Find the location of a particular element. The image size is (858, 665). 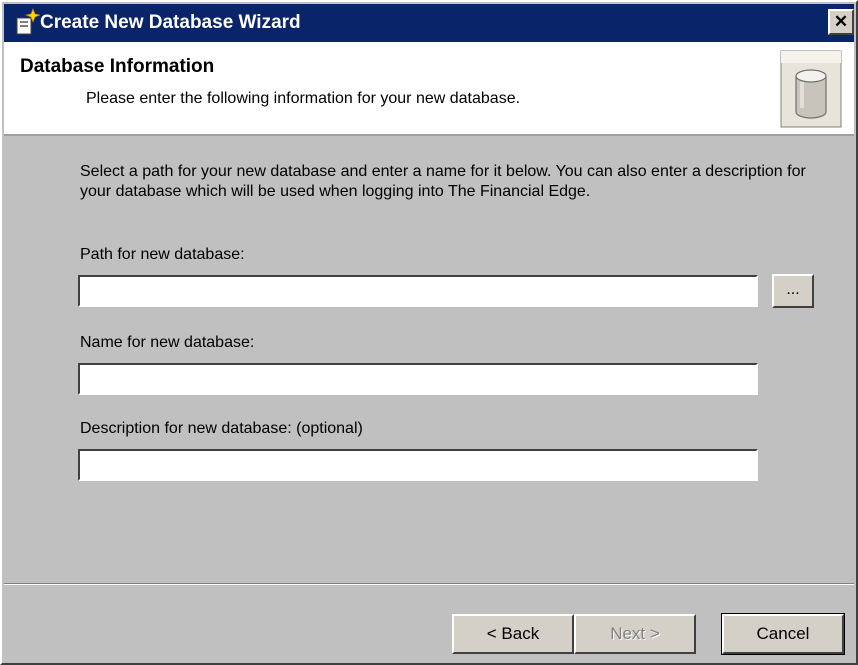

close-button: ✕ is located at coordinates (841, 22).